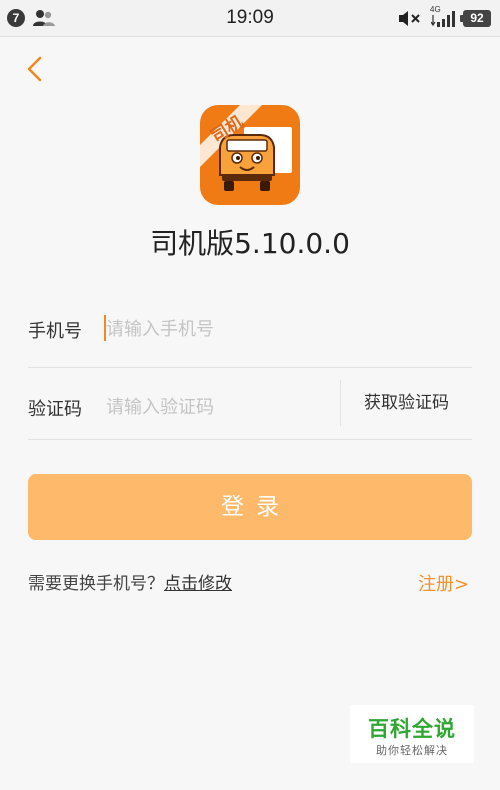 This screenshot has width=500, height=790. I want to click on status-divider, so click(250, 36).